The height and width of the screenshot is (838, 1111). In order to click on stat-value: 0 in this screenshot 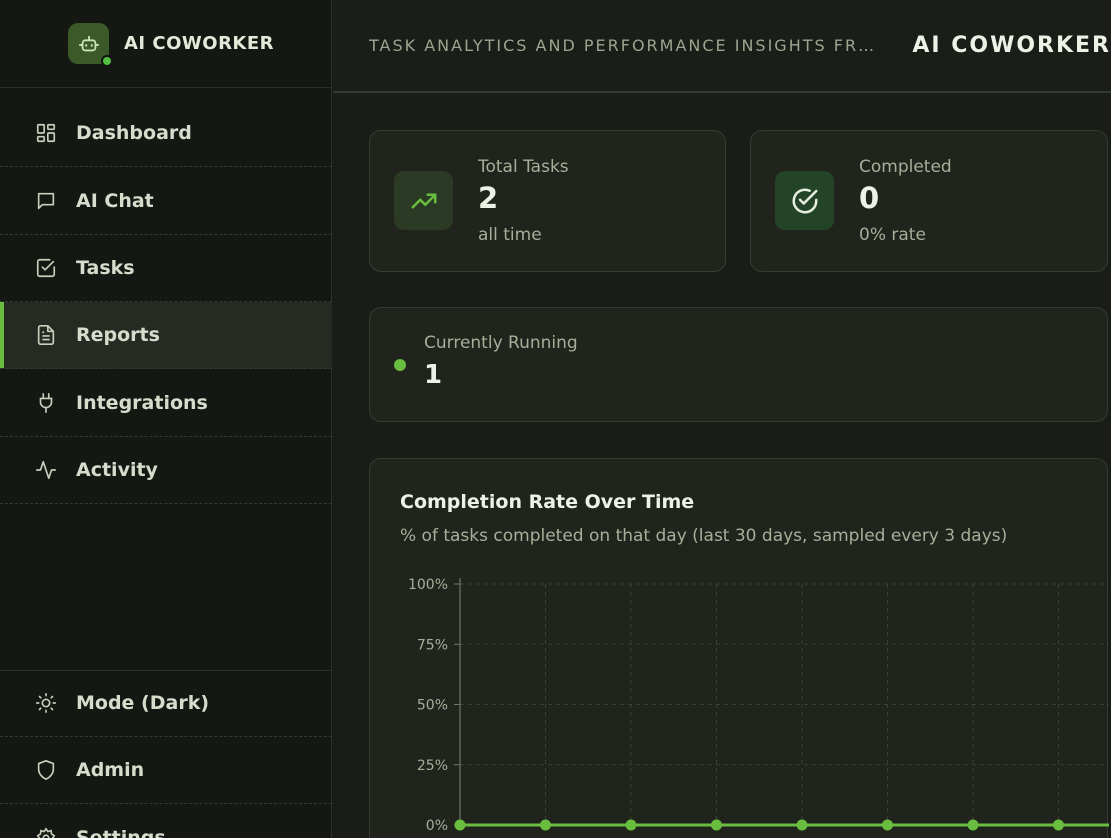, I will do `click(869, 198)`.